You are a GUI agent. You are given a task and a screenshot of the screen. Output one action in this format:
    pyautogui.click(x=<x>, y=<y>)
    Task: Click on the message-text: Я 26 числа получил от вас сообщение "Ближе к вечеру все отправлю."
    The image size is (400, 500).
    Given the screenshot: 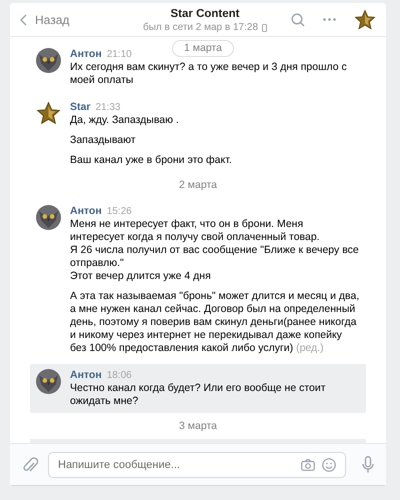 What is the action you would take?
    pyautogui.click(x=215, y=257)
    